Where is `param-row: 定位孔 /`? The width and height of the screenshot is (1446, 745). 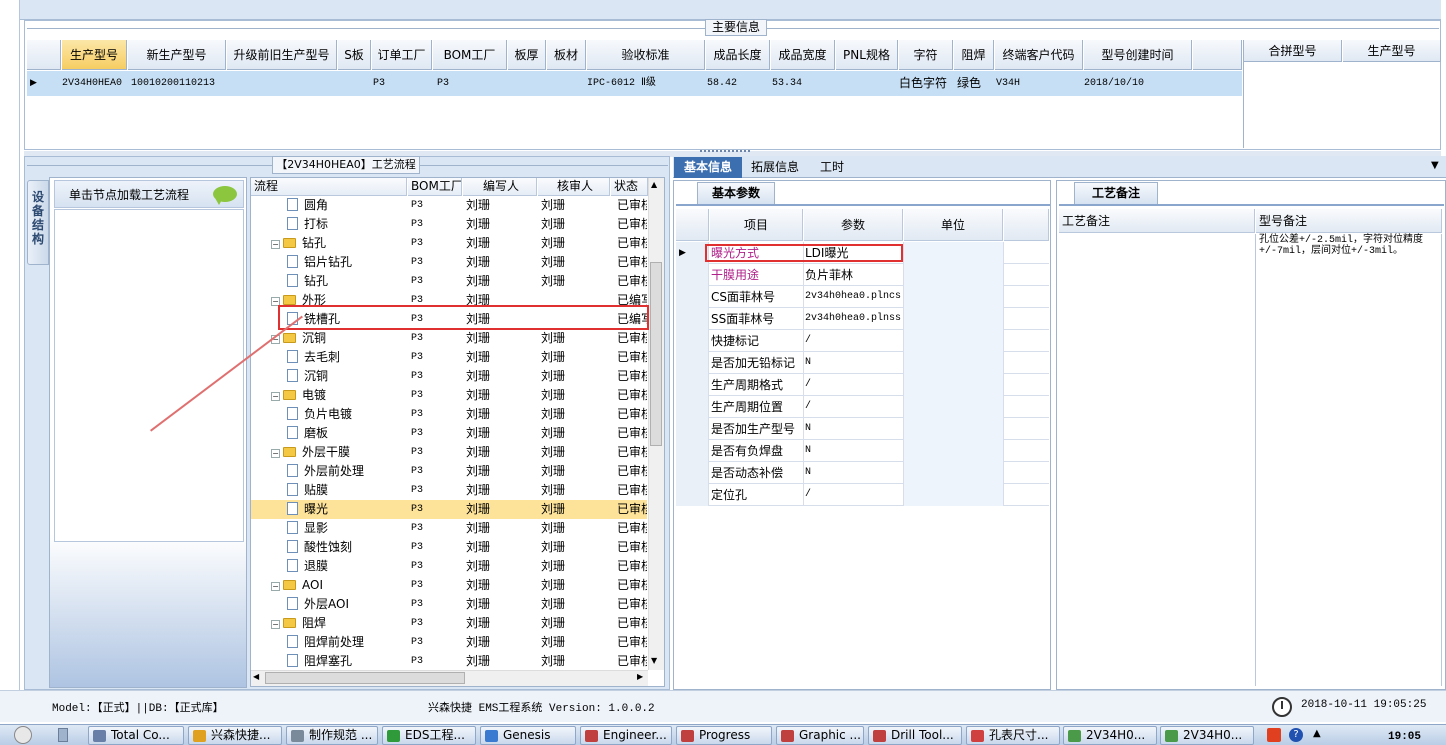
param-row: 定位孔 / is located at coordinates (862, 495).